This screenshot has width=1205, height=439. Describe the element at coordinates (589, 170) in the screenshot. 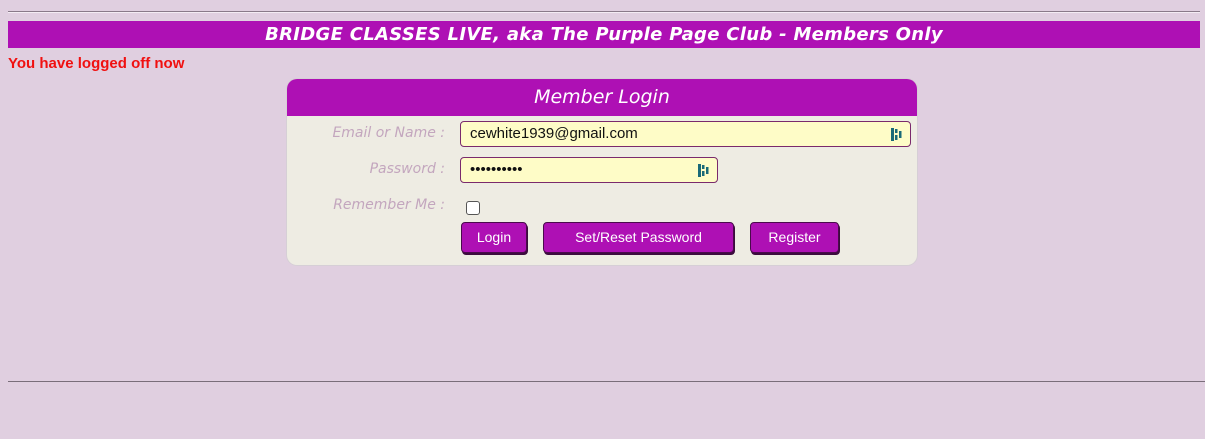

I see `password-field: ••••••••••` at that location.